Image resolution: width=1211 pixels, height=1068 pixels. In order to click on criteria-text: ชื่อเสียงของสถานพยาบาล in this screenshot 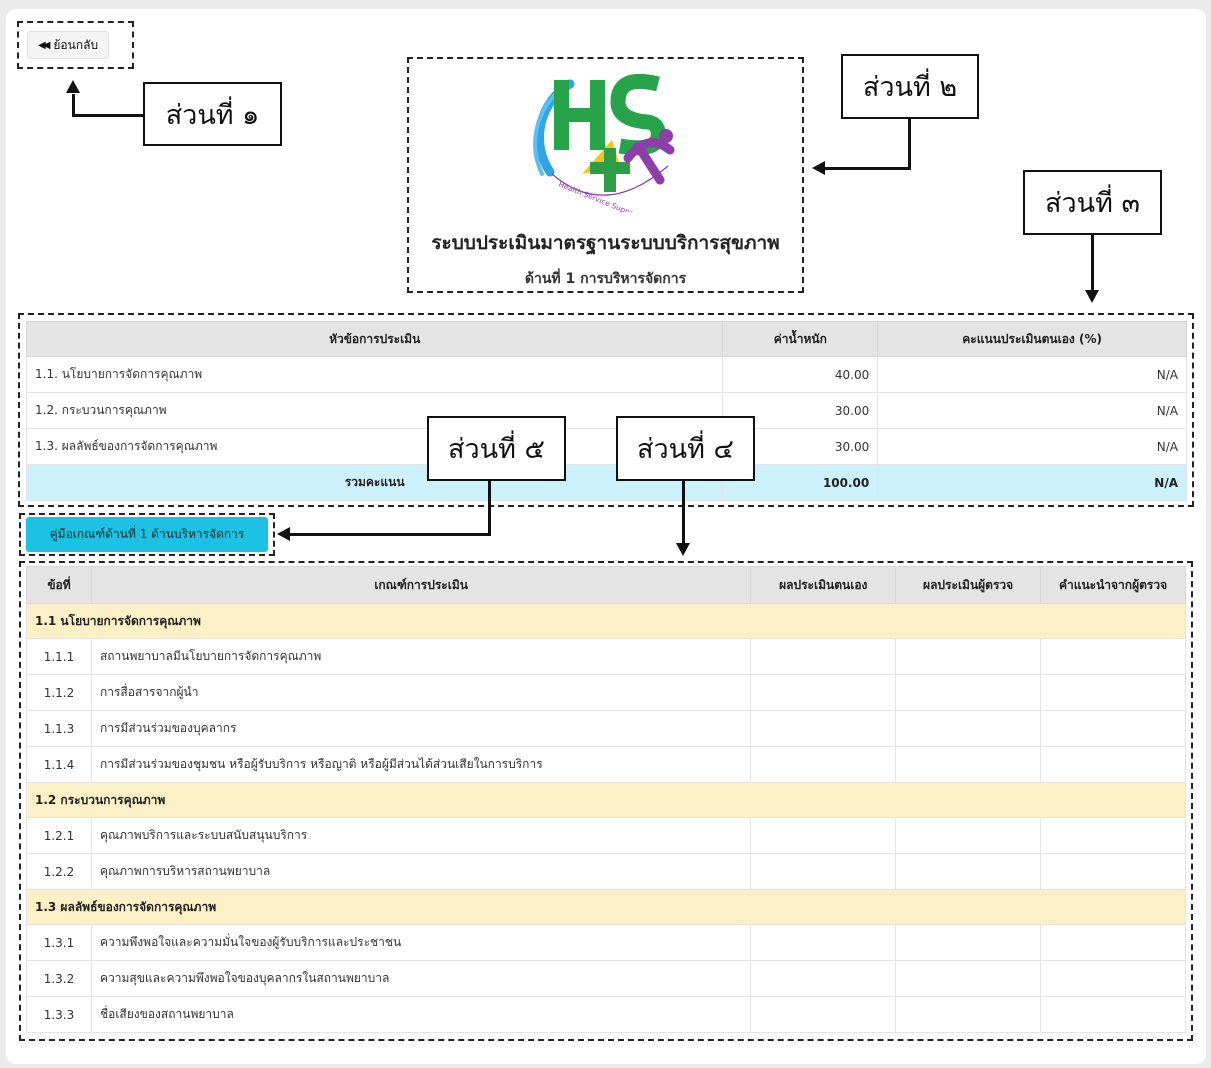, I will do `click(421, 1014)`.